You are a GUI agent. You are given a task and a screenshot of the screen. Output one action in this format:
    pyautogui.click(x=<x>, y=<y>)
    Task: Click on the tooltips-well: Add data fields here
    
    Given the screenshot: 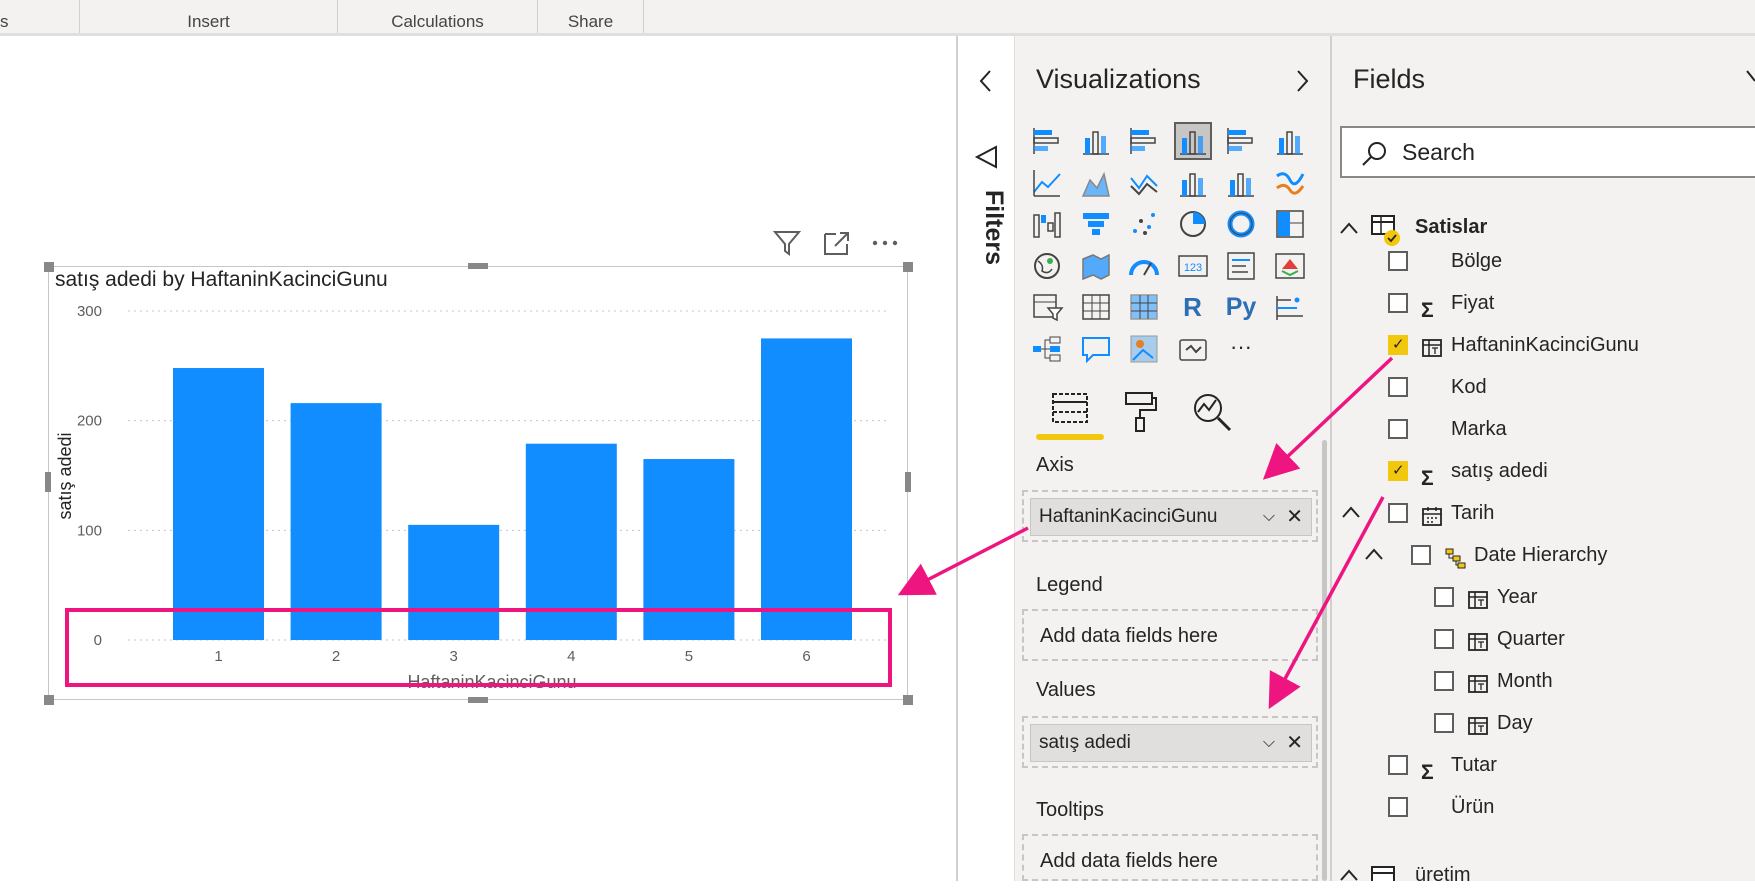 What is the action you would take?
    pyautogui.click(x=1170, y=857)
    